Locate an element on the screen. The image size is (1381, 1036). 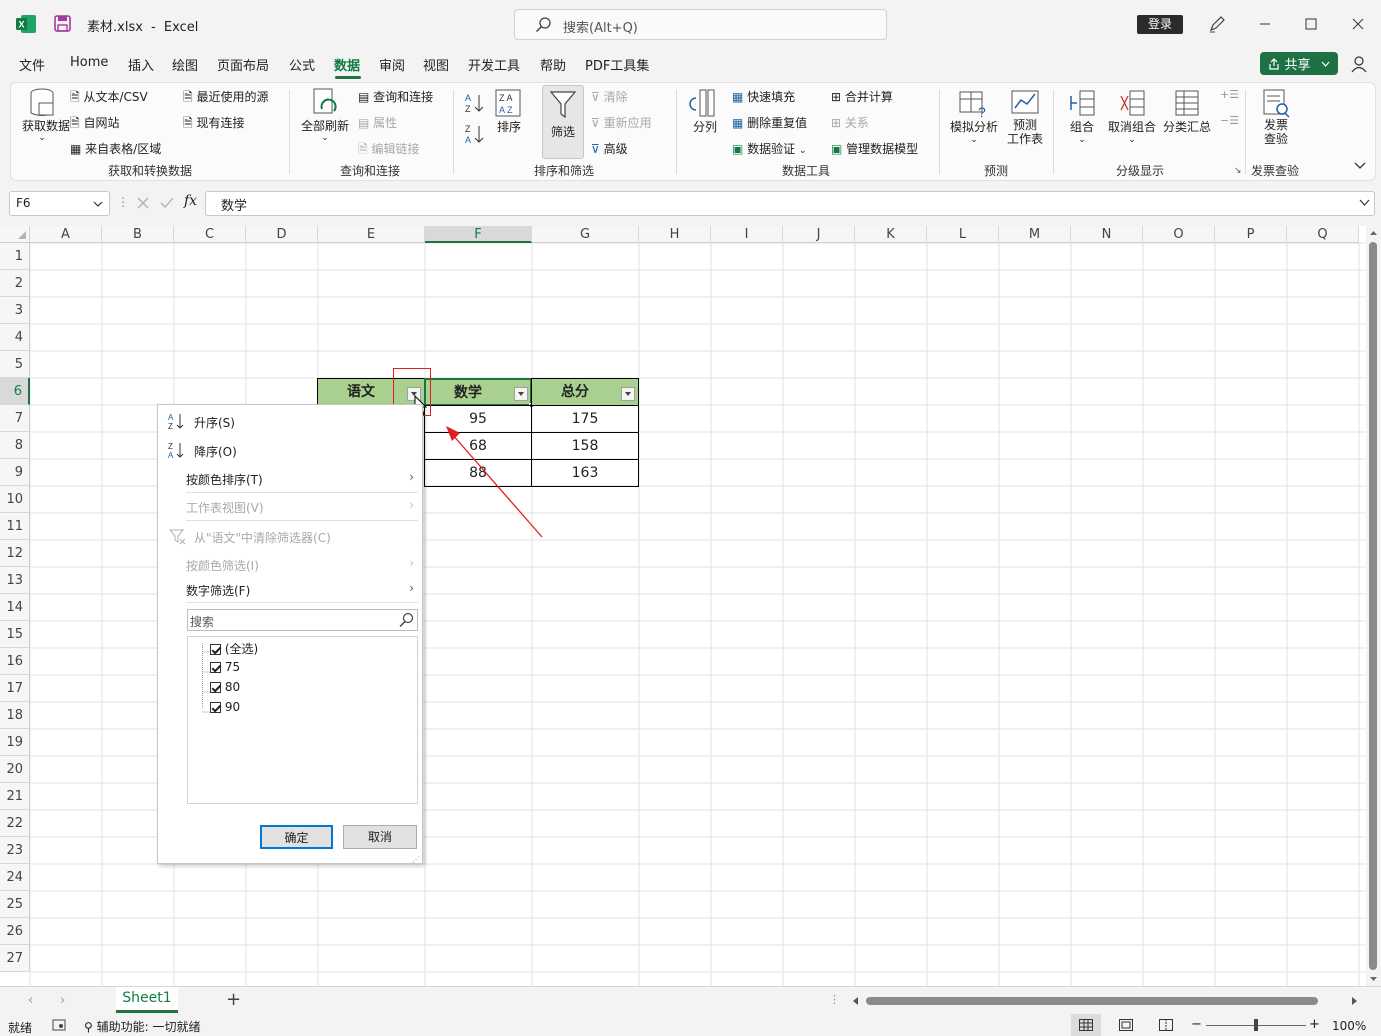
column-header-i: I is located at coordinates (747, 234).